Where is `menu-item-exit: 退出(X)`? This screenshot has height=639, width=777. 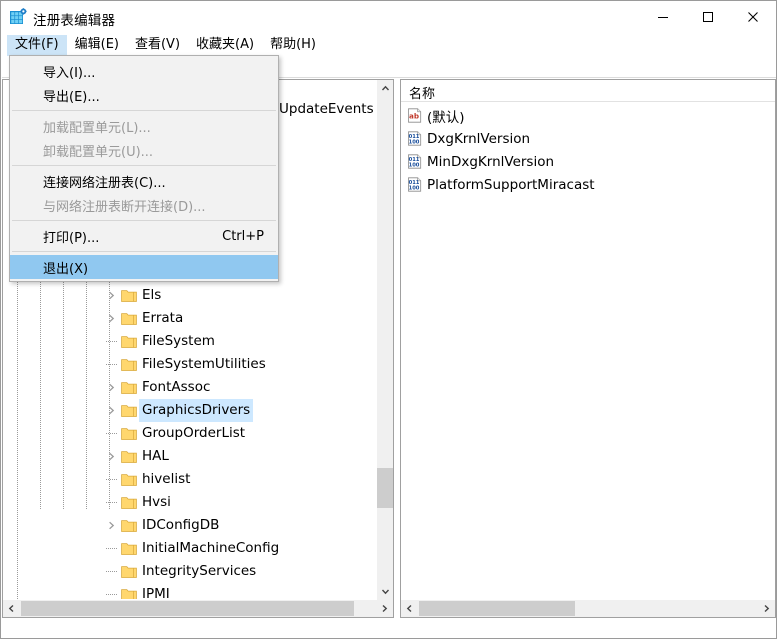
menu-item-exit: 退出(X) is located at coordinates (144, 267).